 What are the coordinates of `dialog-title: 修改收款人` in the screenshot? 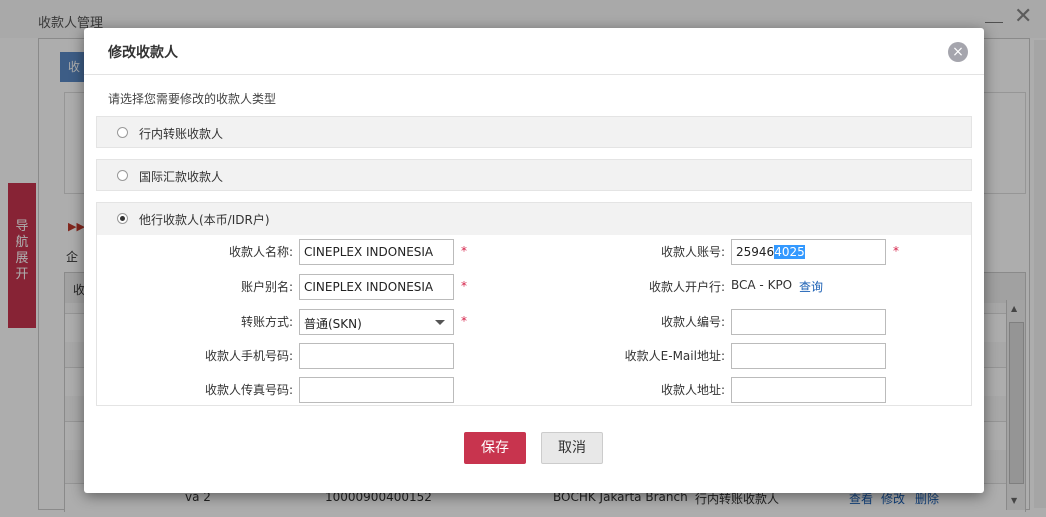 It's located at (143, 53).